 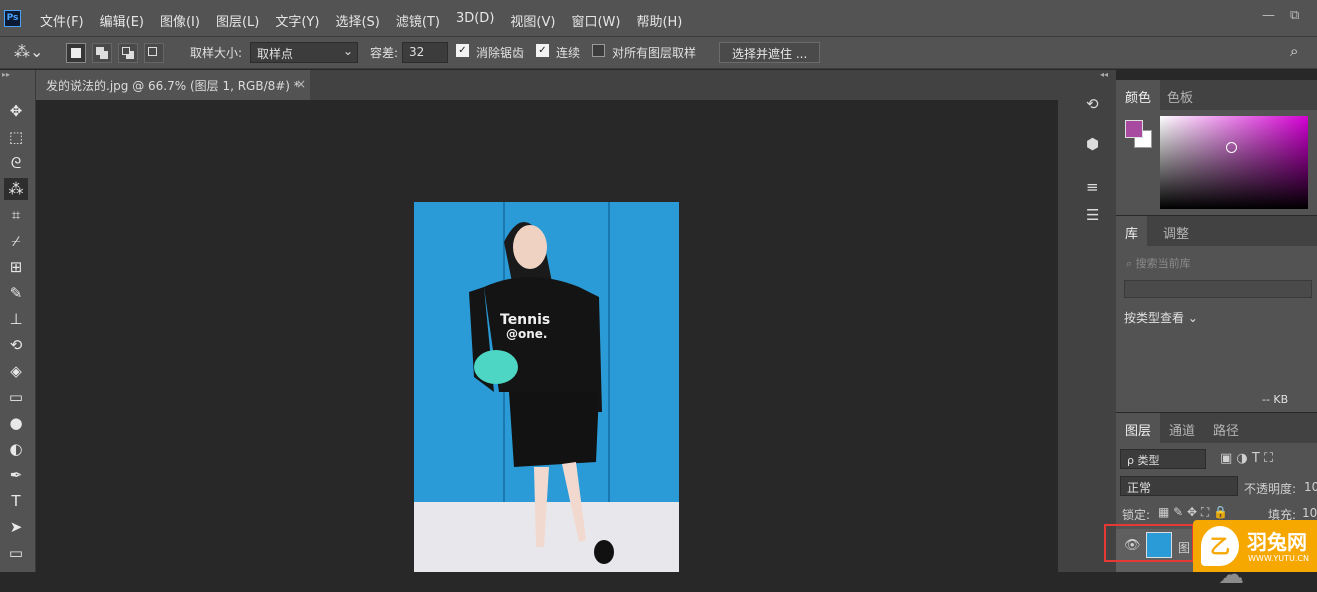 I want to click on view-by-type-label: 按类型查看, so click(x=1154, y=318).